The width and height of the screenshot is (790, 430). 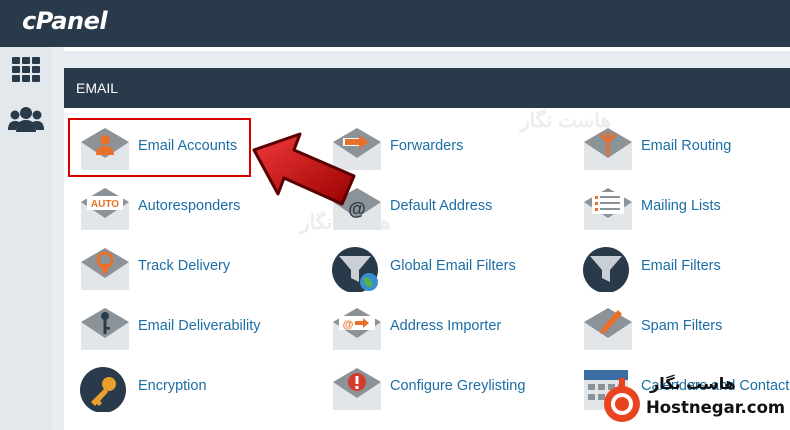 I want to click on item-label: Spam Filters, so click(x=682, y=326).